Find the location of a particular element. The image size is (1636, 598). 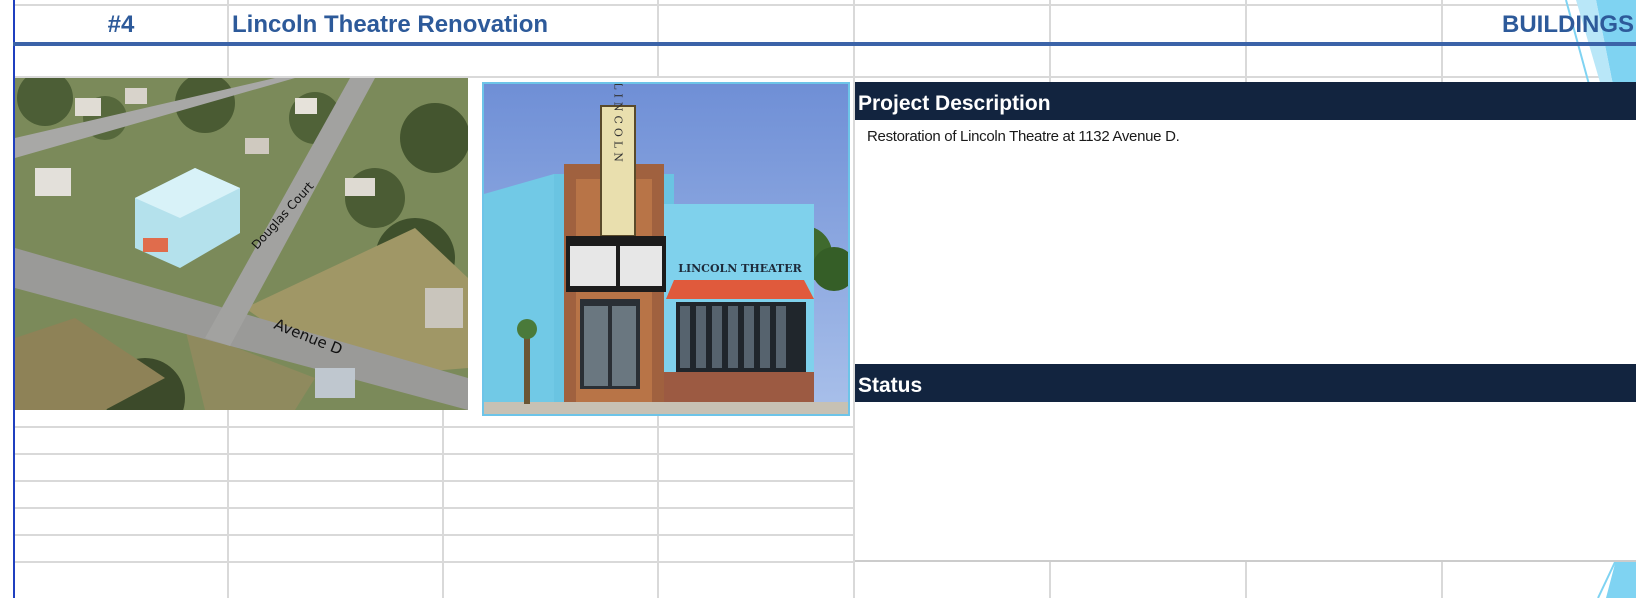

status-text is located at coordinates (1245, 412).